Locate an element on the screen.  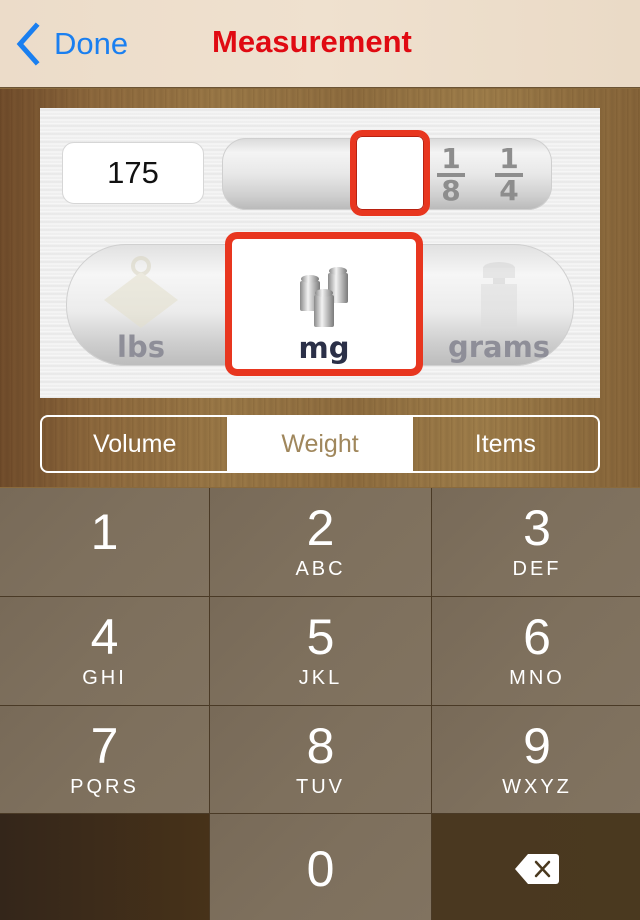
key-digit: 8 is located at coordinates (320, 746).